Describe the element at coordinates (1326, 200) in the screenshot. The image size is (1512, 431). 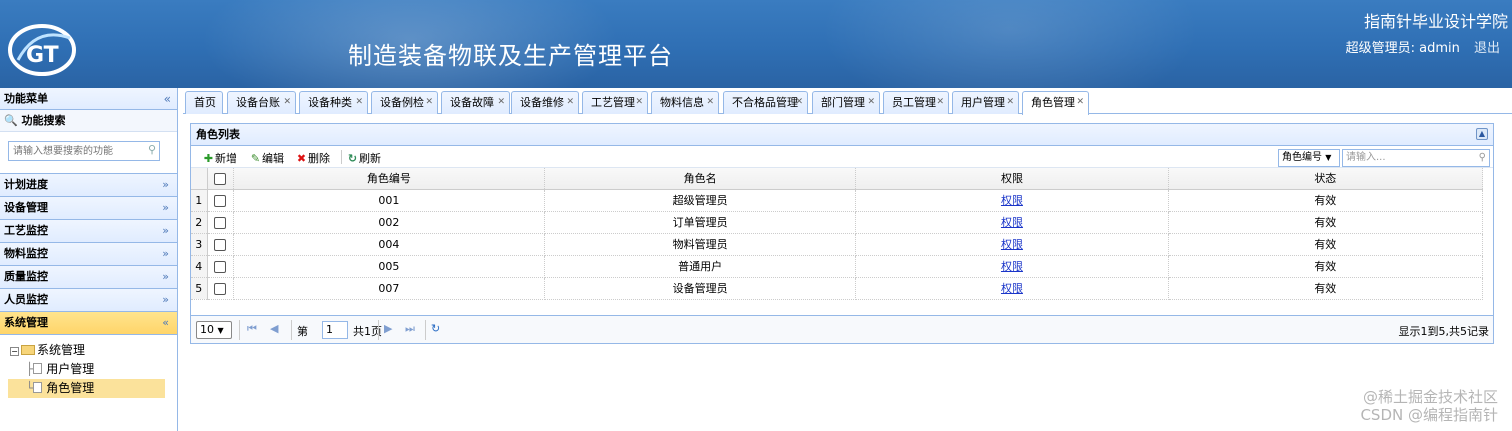
I see `cell-status: 有效` at that location.